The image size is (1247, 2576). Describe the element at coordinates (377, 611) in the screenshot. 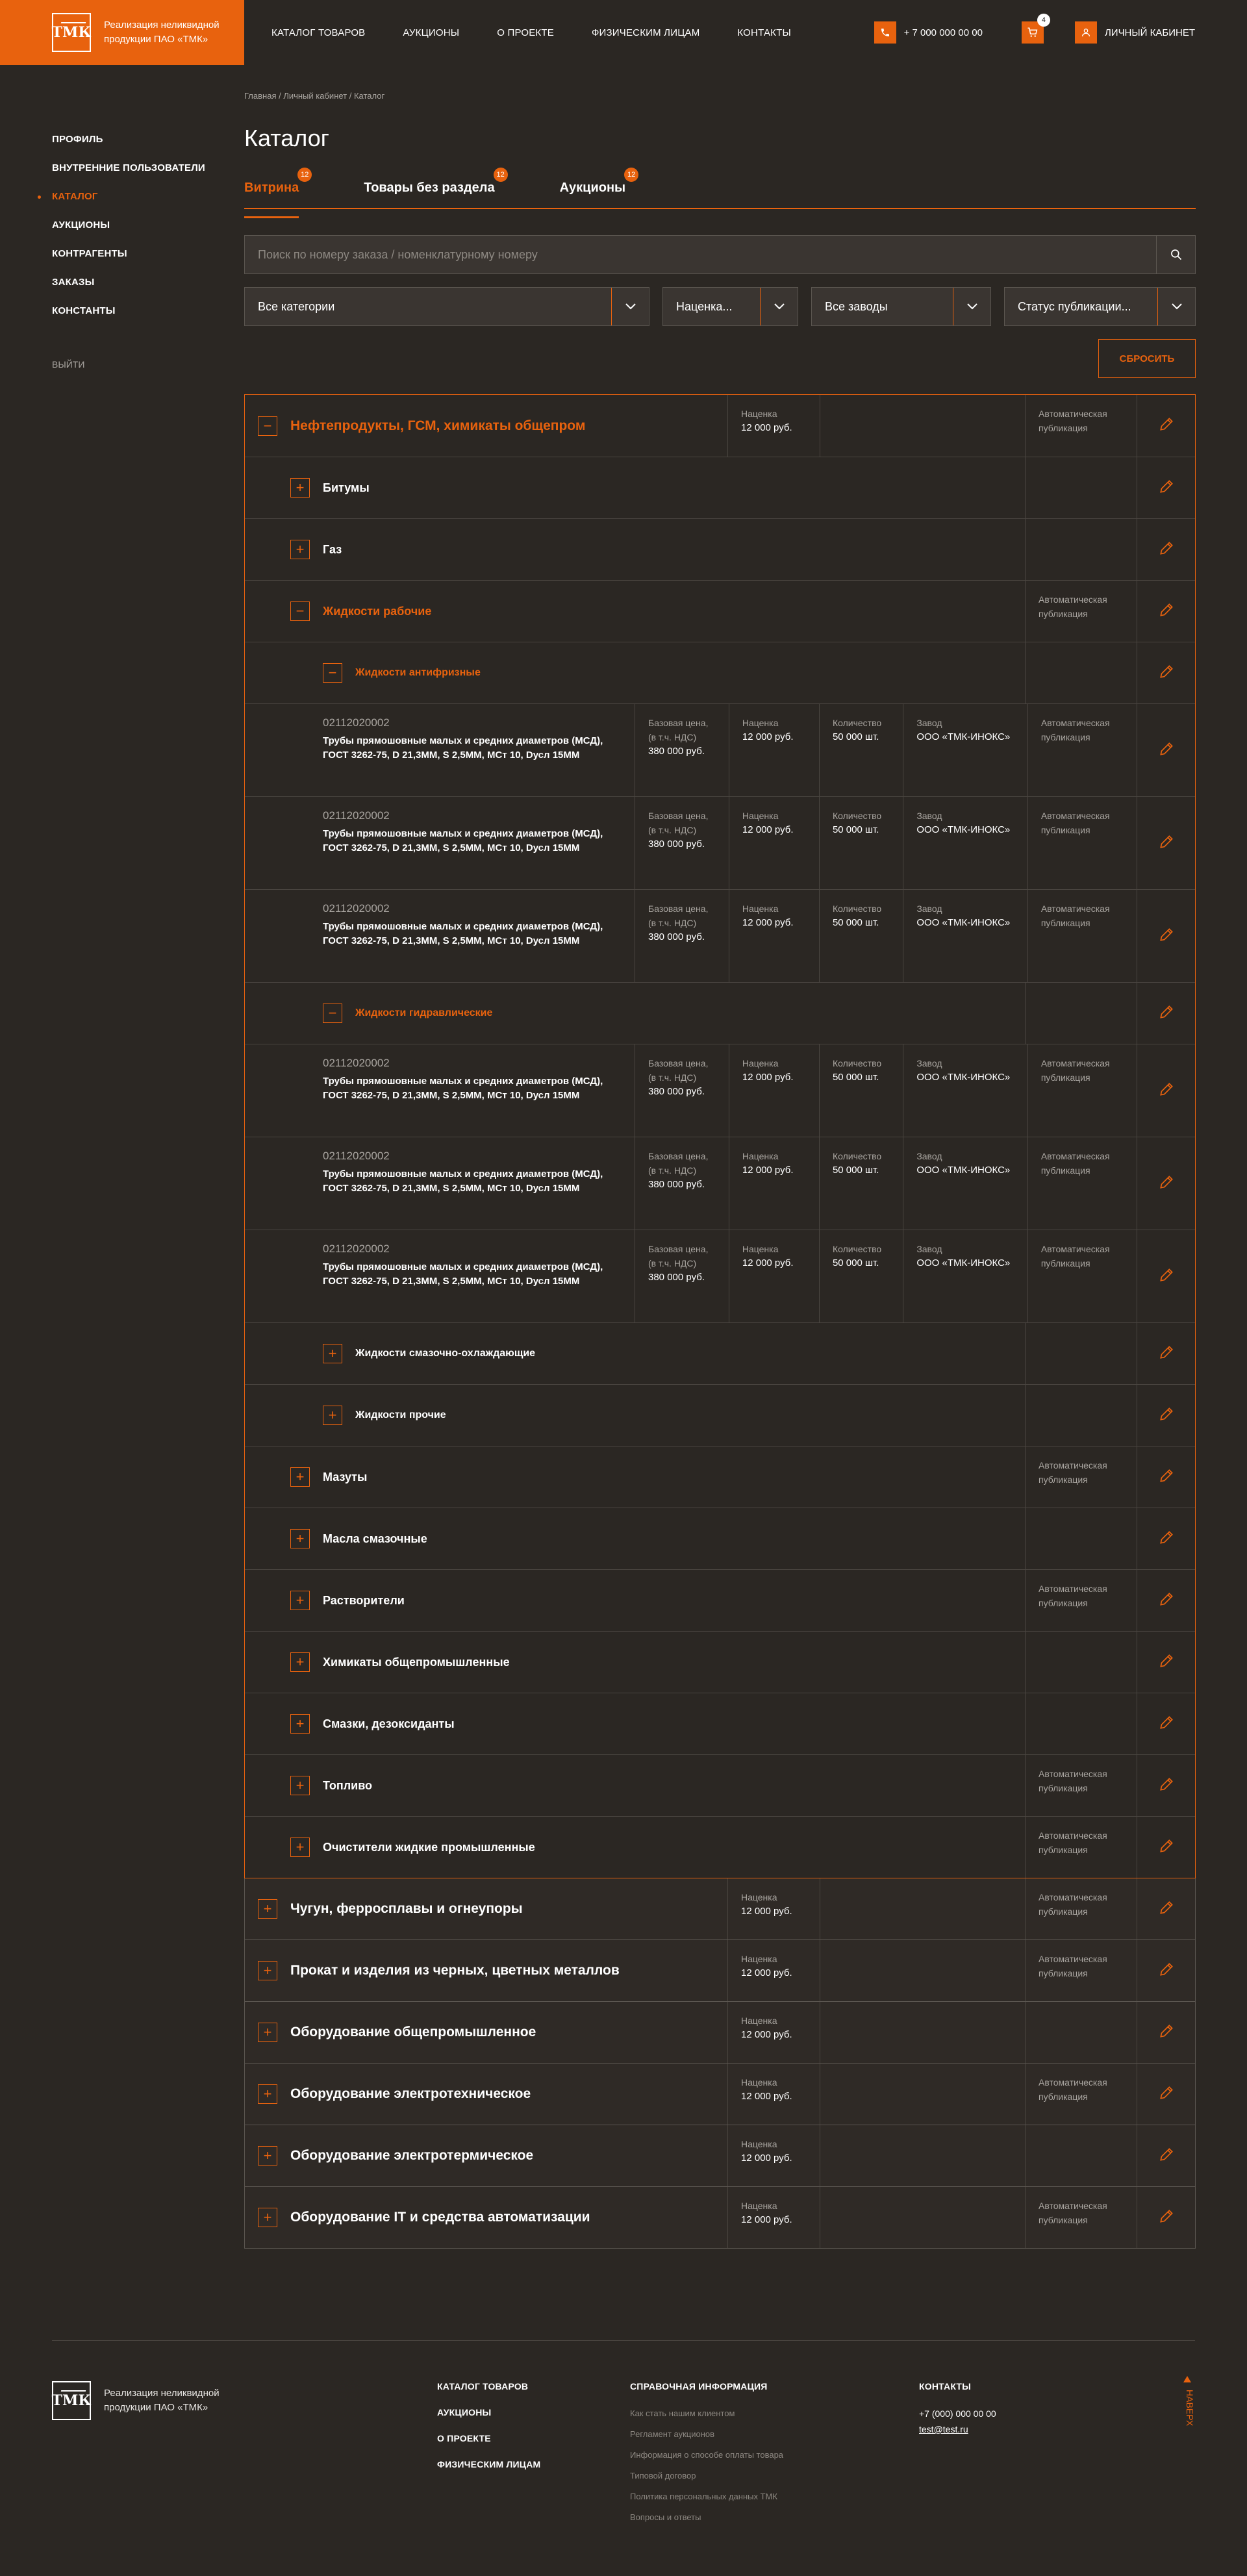

I see `category-name: Жидкости рабочие` at that location.